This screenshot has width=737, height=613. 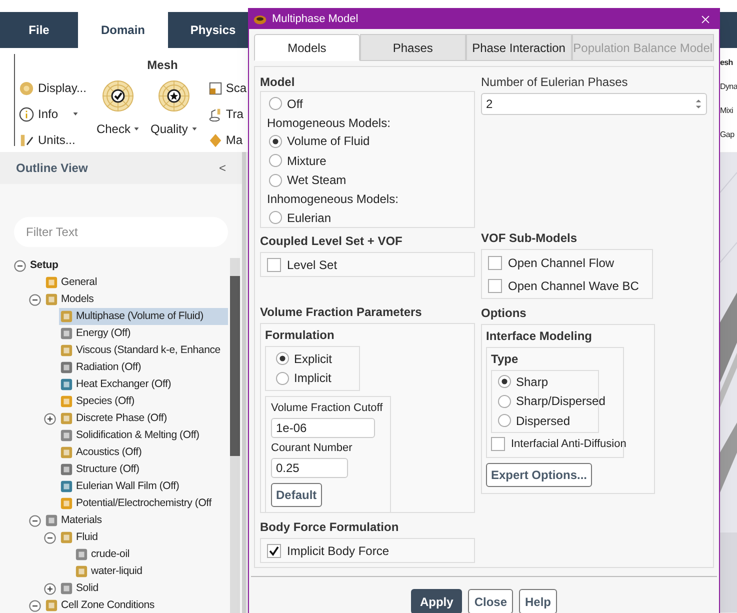 What do you see at coordinates (561, 401) in the screenshot?
I see `option-label: Sharp/Dispersed` at bounding box center [561, 401].